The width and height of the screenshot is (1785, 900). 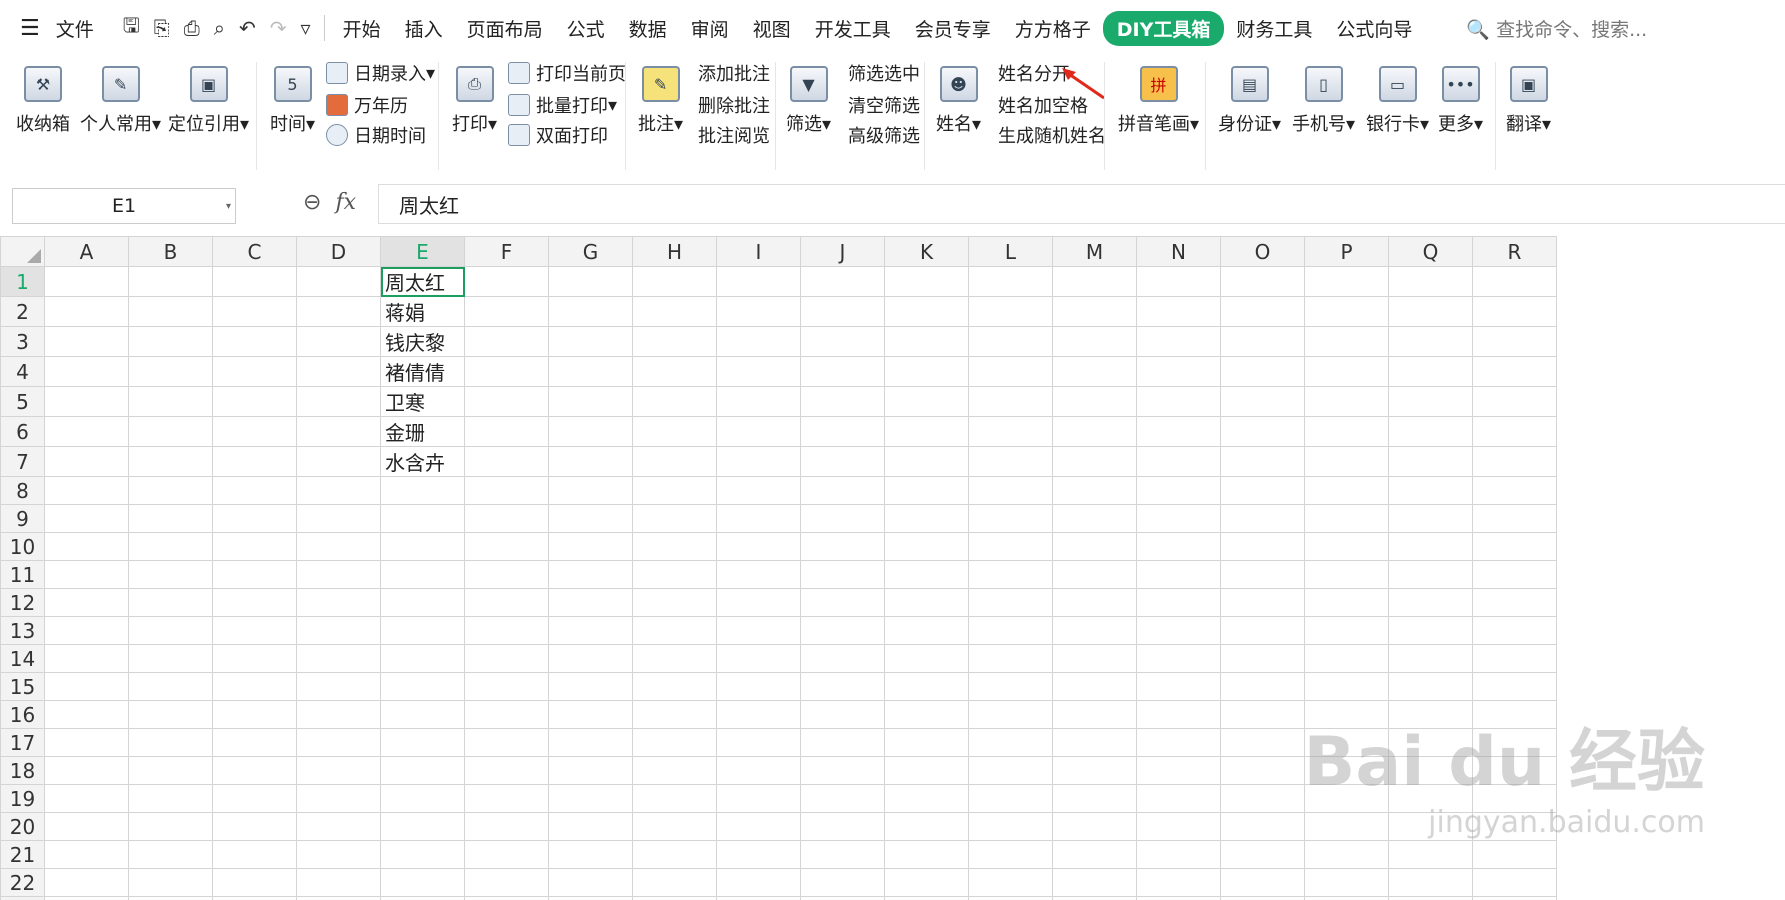 I want to click on preview-icon: ⌕, so click(x=219, y=28).